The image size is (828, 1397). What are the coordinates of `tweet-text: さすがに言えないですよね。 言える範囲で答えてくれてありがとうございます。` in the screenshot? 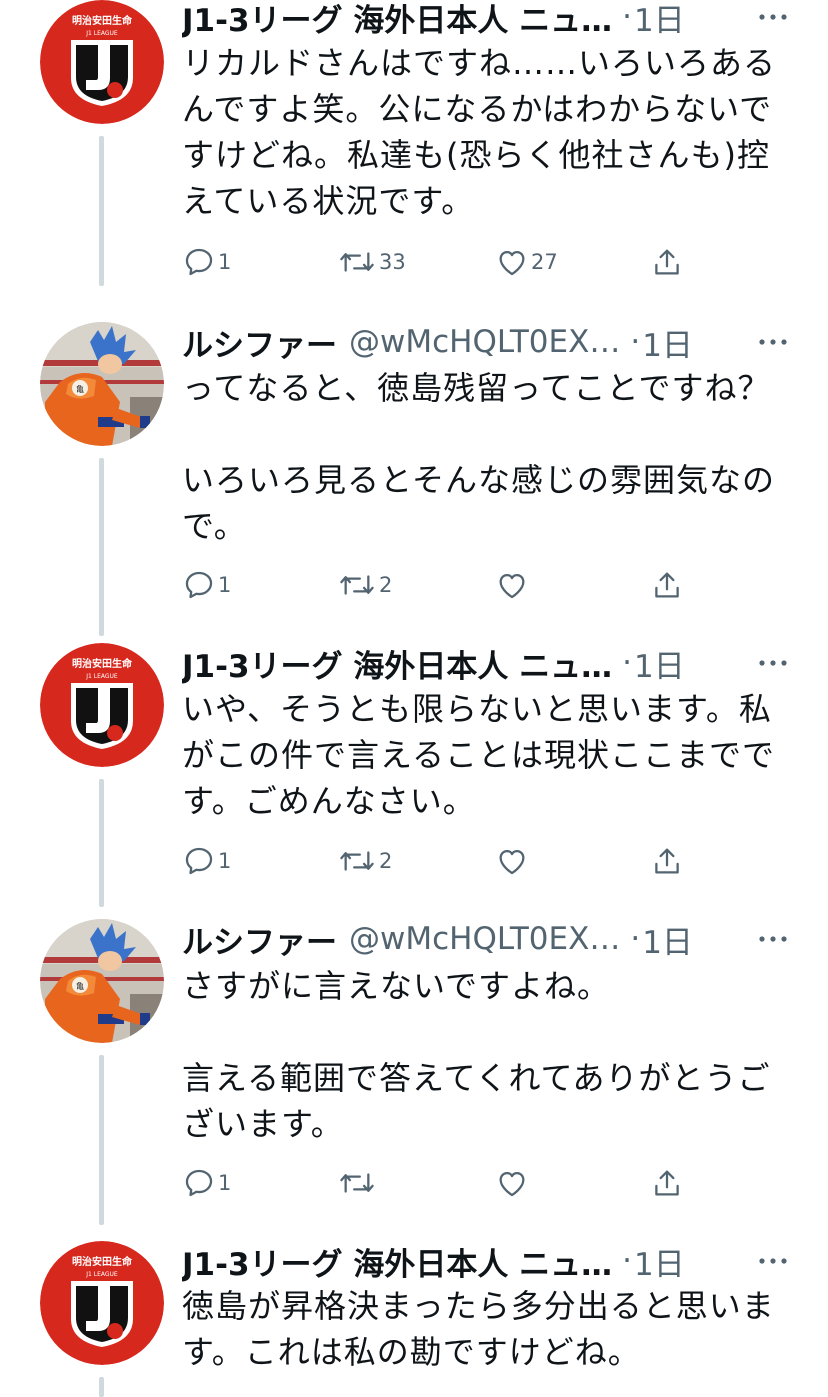 It's located at (476, 1055).